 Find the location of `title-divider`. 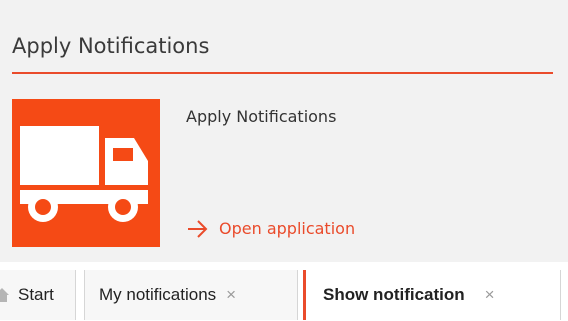

title-divider is located at coordinates (282, 73).